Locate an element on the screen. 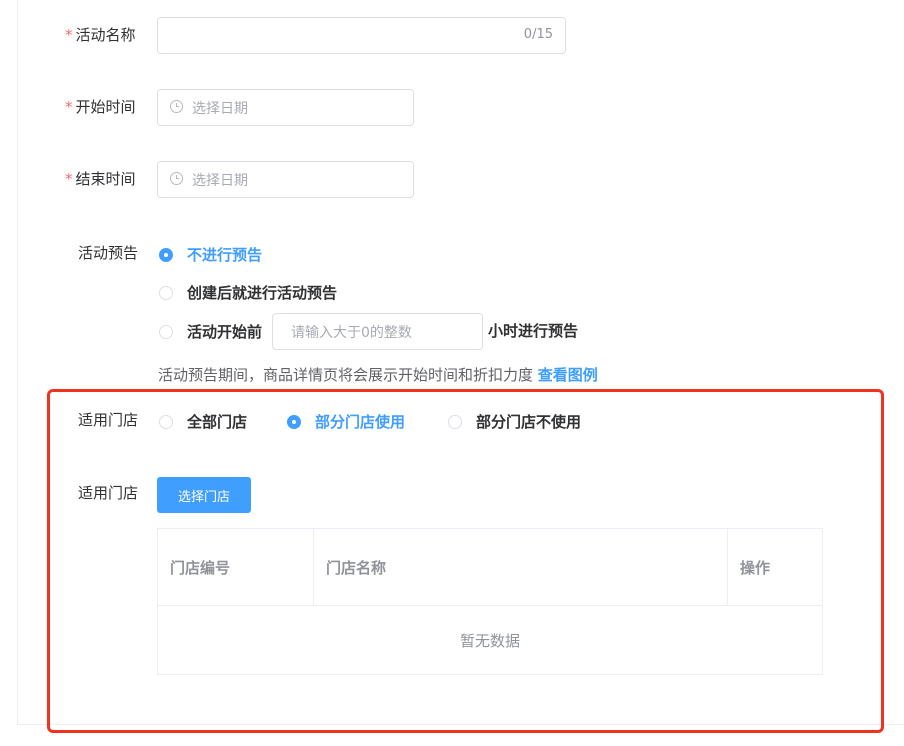 This screenshot has height=746, width=904. select-store-button: 选择门店 is located at coordinates (204, 495).